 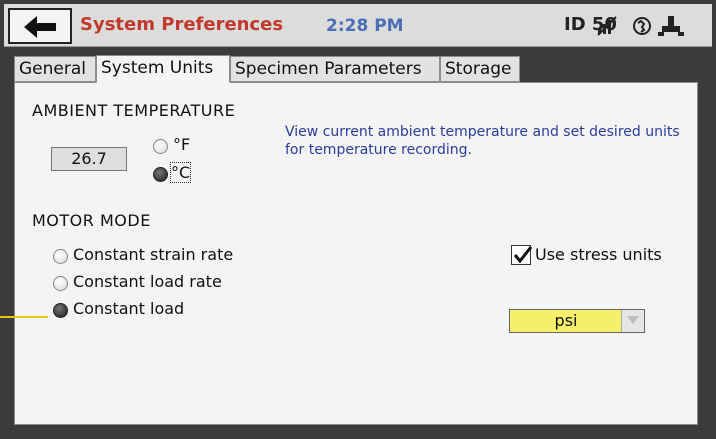 I want to click on tab-storage: Storage, so click(x=480, y=69).